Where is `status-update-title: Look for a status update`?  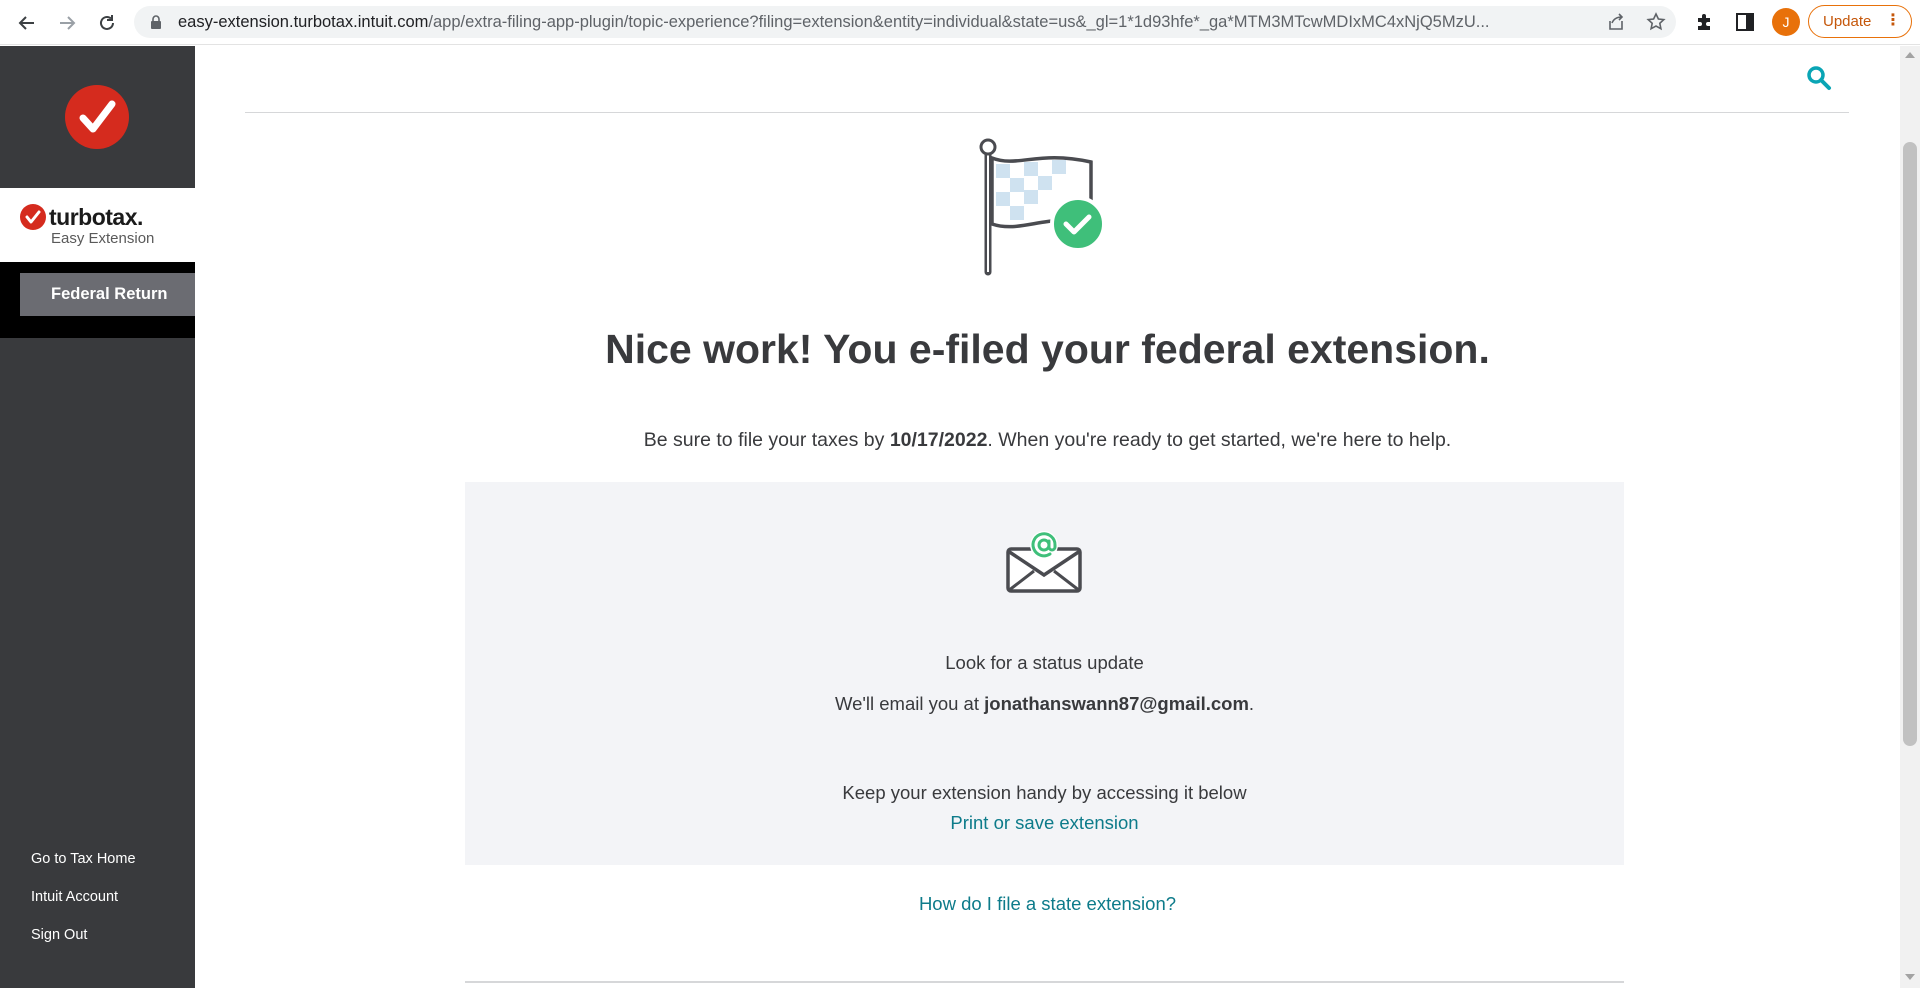 status-update-title: Look for a status update is located at coordinates (1044, 662).